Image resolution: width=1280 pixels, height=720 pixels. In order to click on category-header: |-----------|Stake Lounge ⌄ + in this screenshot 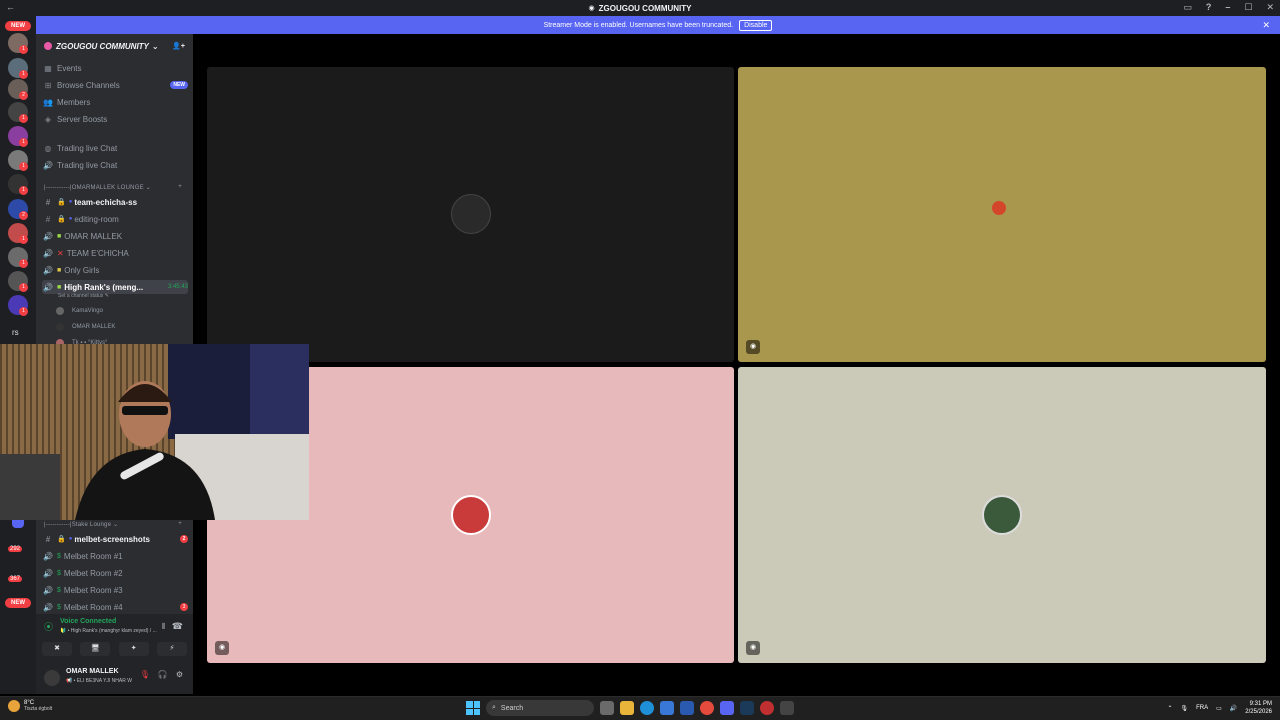, I will do `click(116, 524)`.